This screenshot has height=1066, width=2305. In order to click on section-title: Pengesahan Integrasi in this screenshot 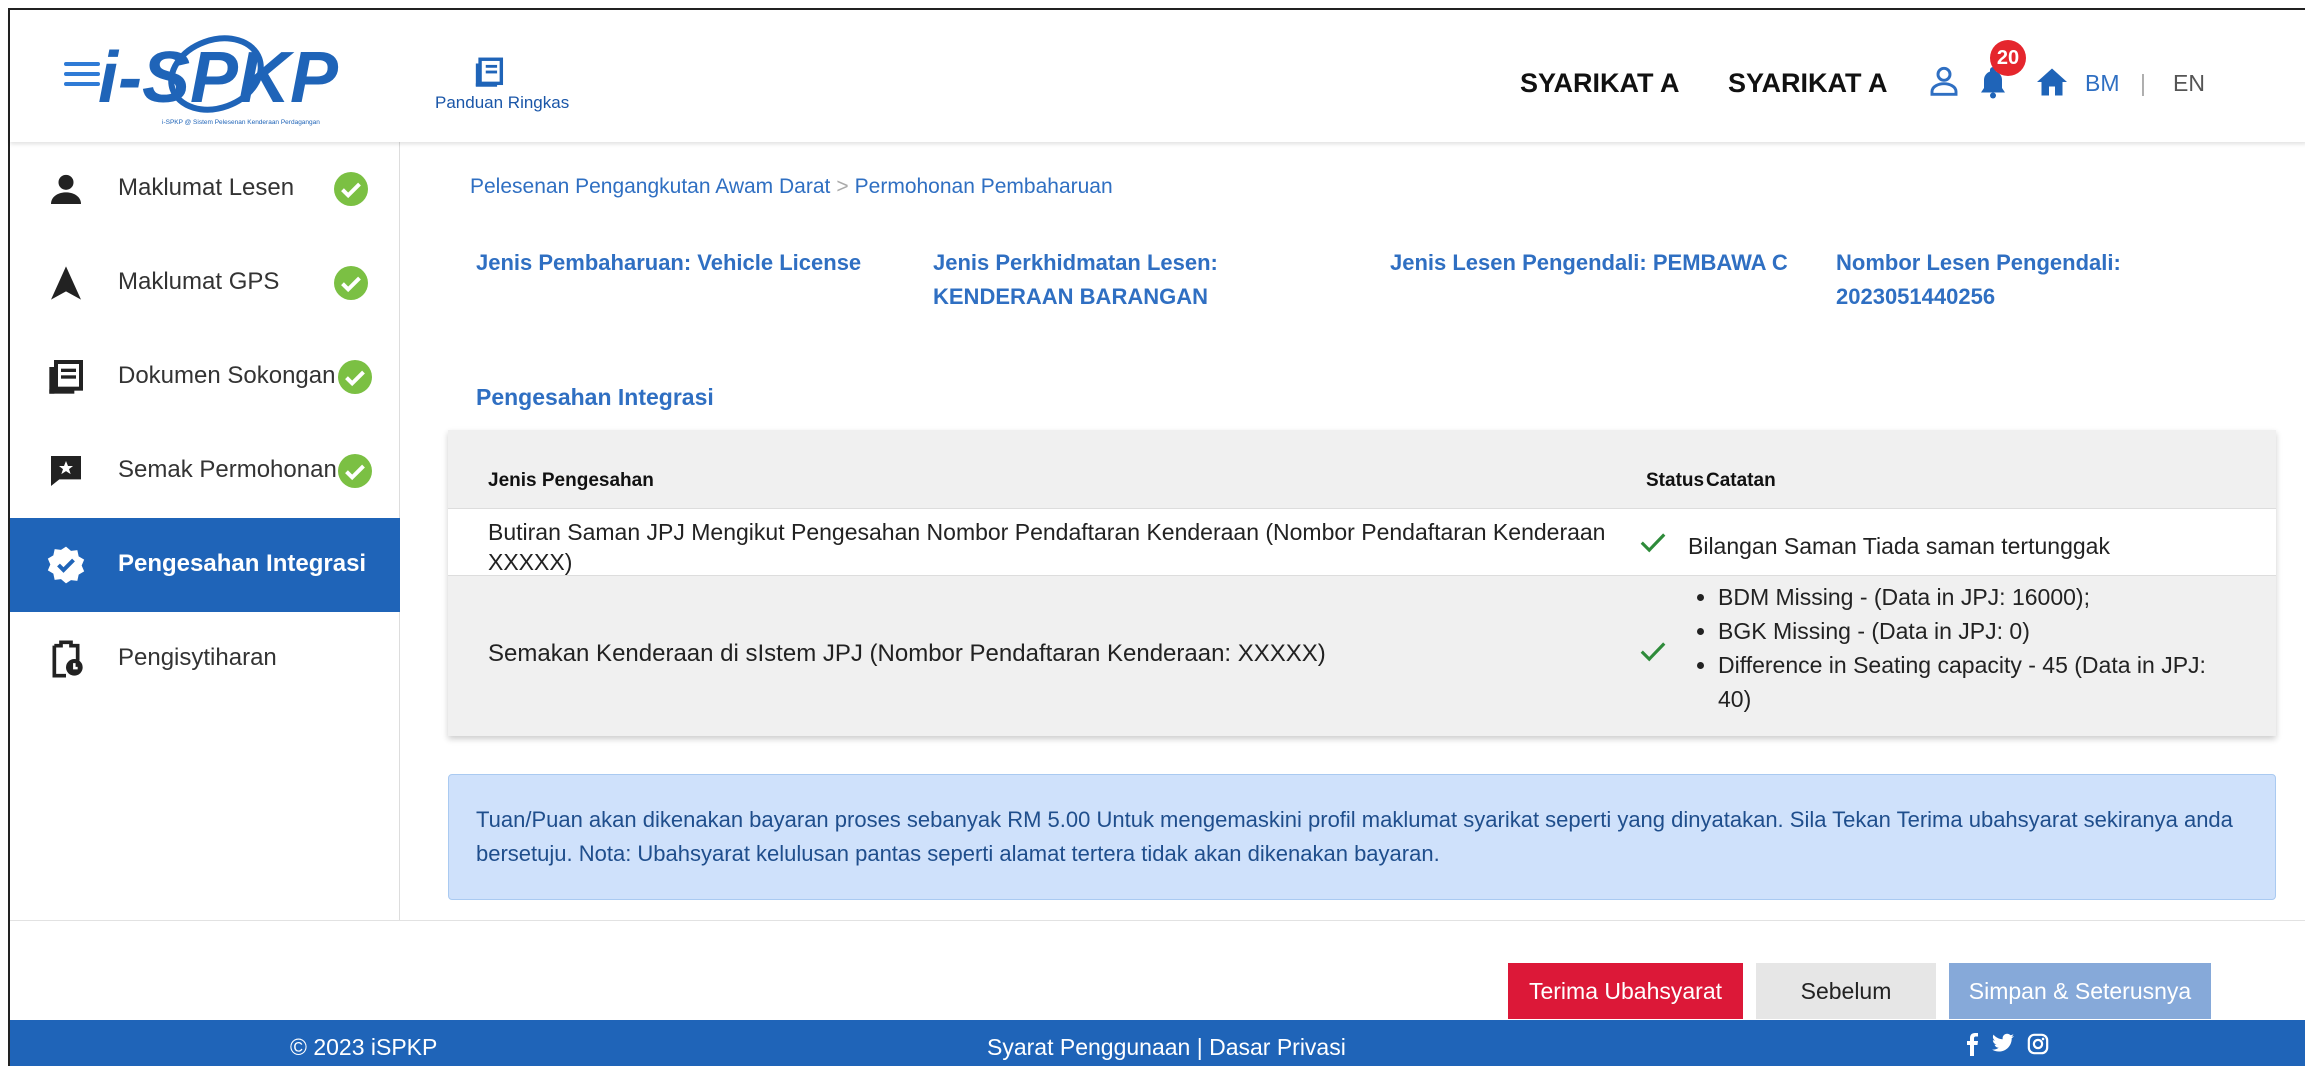, I will do `click(595, 397)`.